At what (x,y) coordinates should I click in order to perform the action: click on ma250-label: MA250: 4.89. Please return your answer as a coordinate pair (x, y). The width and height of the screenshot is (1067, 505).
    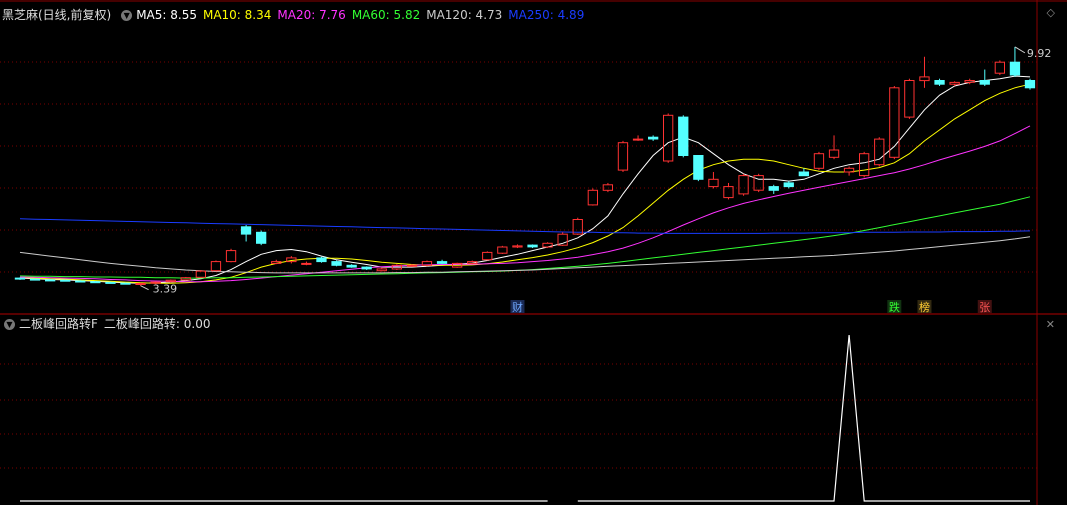
    Looking at the image, I should click on (546, 15).